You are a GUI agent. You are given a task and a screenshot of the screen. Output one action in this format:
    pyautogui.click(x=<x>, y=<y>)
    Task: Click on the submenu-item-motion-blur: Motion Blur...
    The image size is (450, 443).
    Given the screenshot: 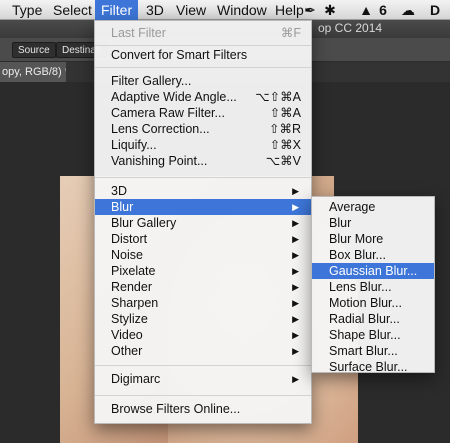 What is the action you would take?
    pyautogui.click(x=373, y=303)
    